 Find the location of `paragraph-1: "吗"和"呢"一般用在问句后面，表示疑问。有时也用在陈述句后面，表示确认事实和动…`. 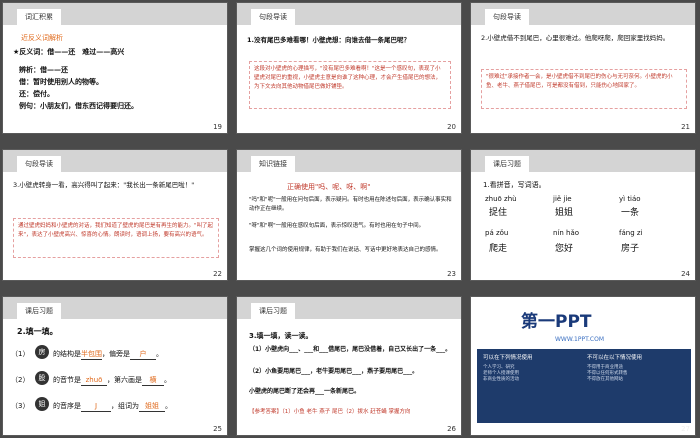

paragraph-1: "吗"和"呢"一般用在问句后面，表示疑问。有时也用在陈述句后面，表示确认事实和动… is located at coordinates (350, 204).